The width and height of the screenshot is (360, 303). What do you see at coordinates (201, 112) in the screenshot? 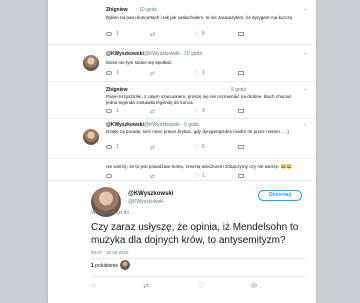
I see `tweet-actions: 1 ⇄ ♡ 3` at bounding box center [201, 112].